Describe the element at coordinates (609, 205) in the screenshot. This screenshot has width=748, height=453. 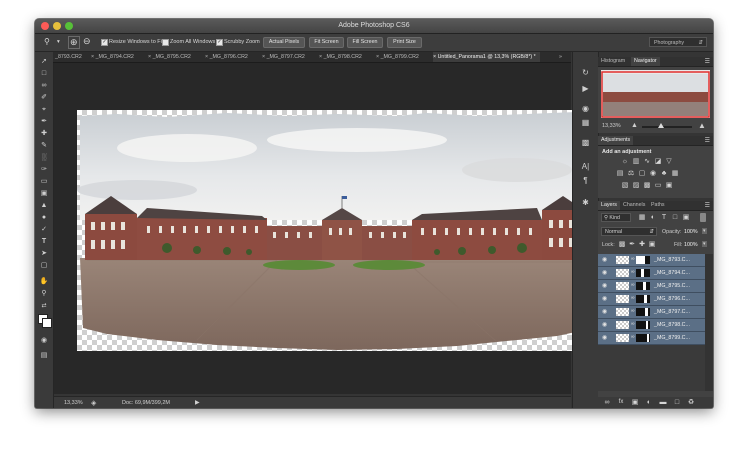
I see `tab-layers: Layers` at that location.